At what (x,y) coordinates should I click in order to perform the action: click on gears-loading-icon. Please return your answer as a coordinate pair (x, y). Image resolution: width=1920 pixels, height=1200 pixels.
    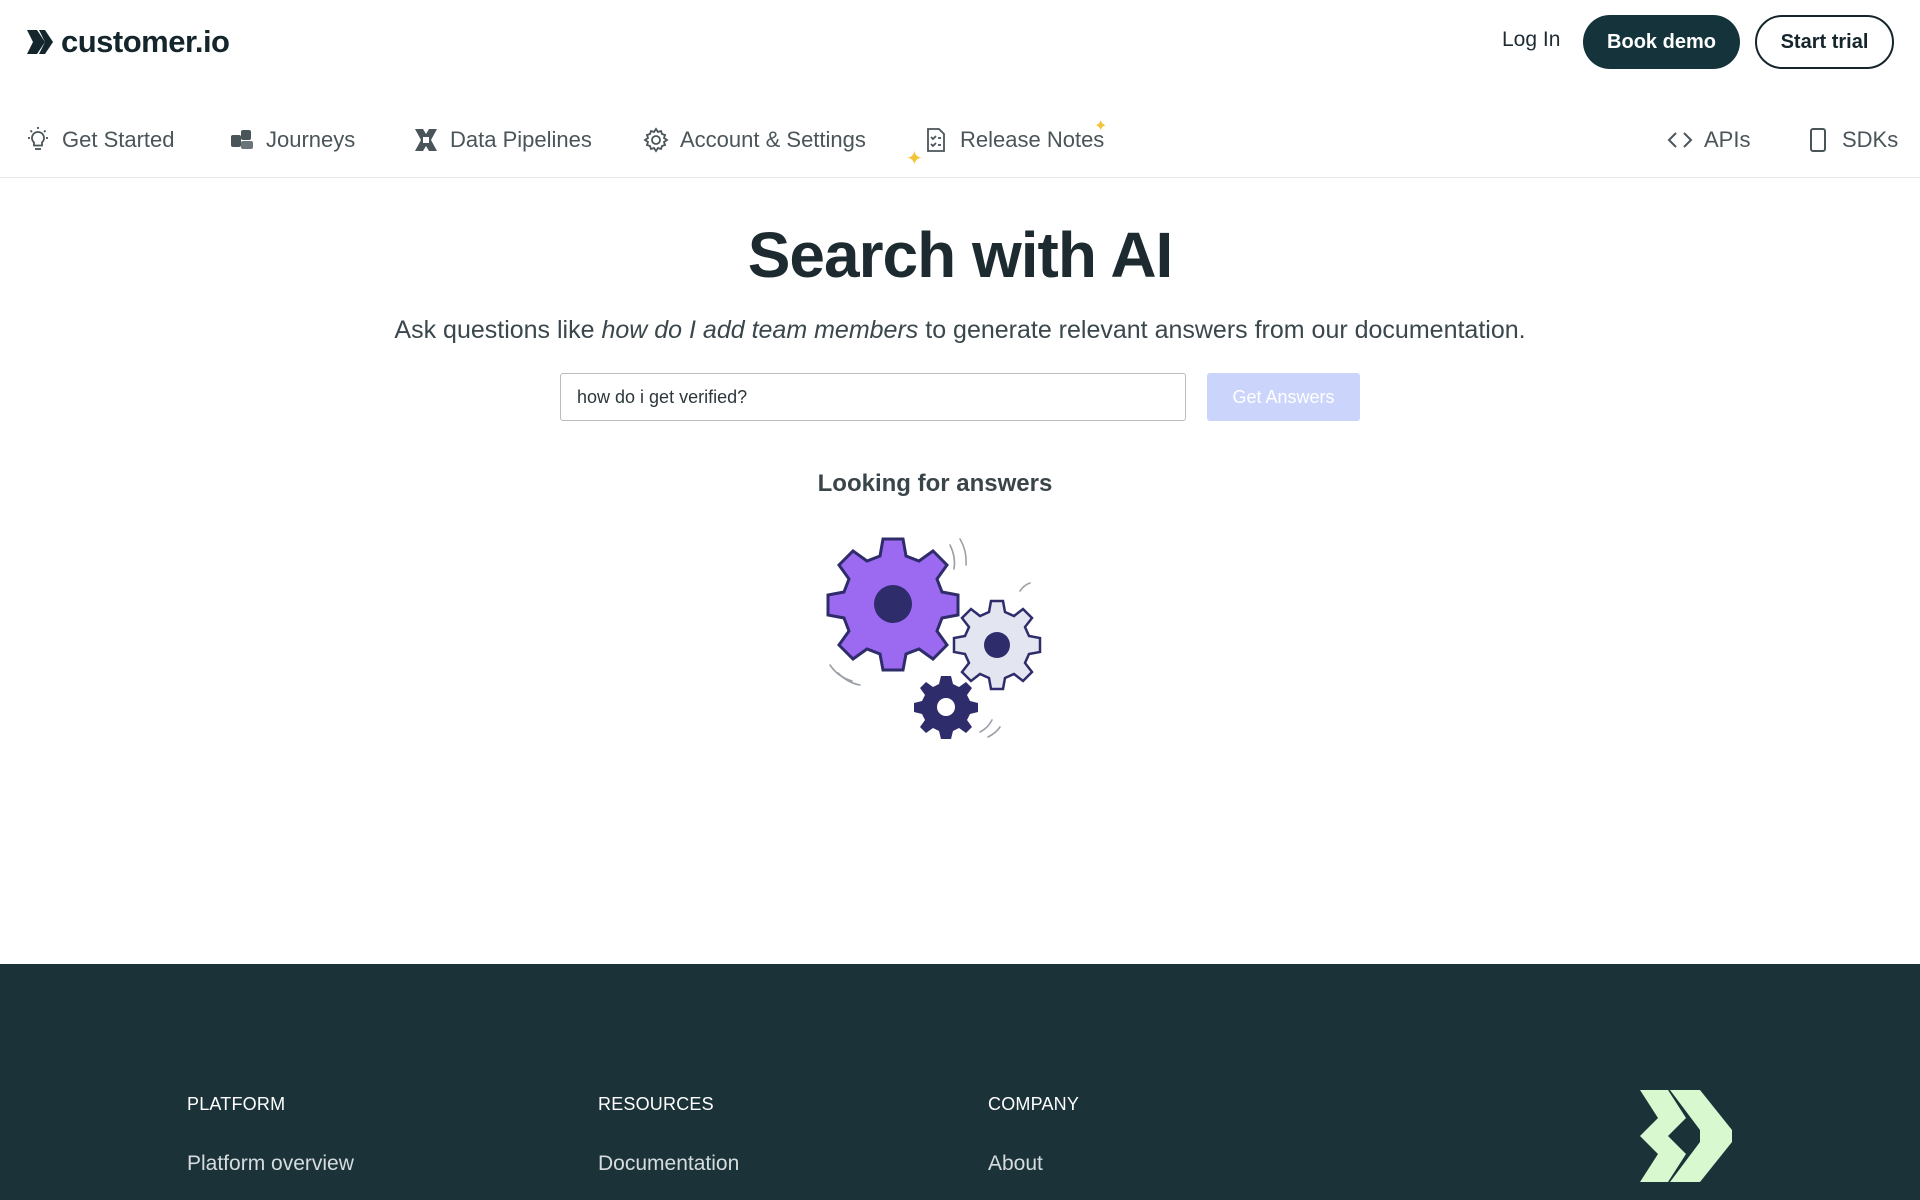
    Looking at the image, I should click on (934, 638).